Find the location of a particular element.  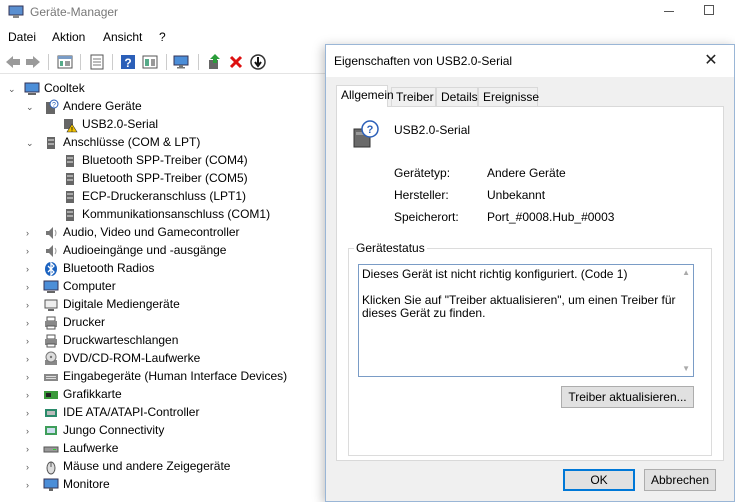

scroll-down-icon: ▼ is located at coordinates (686, 368).